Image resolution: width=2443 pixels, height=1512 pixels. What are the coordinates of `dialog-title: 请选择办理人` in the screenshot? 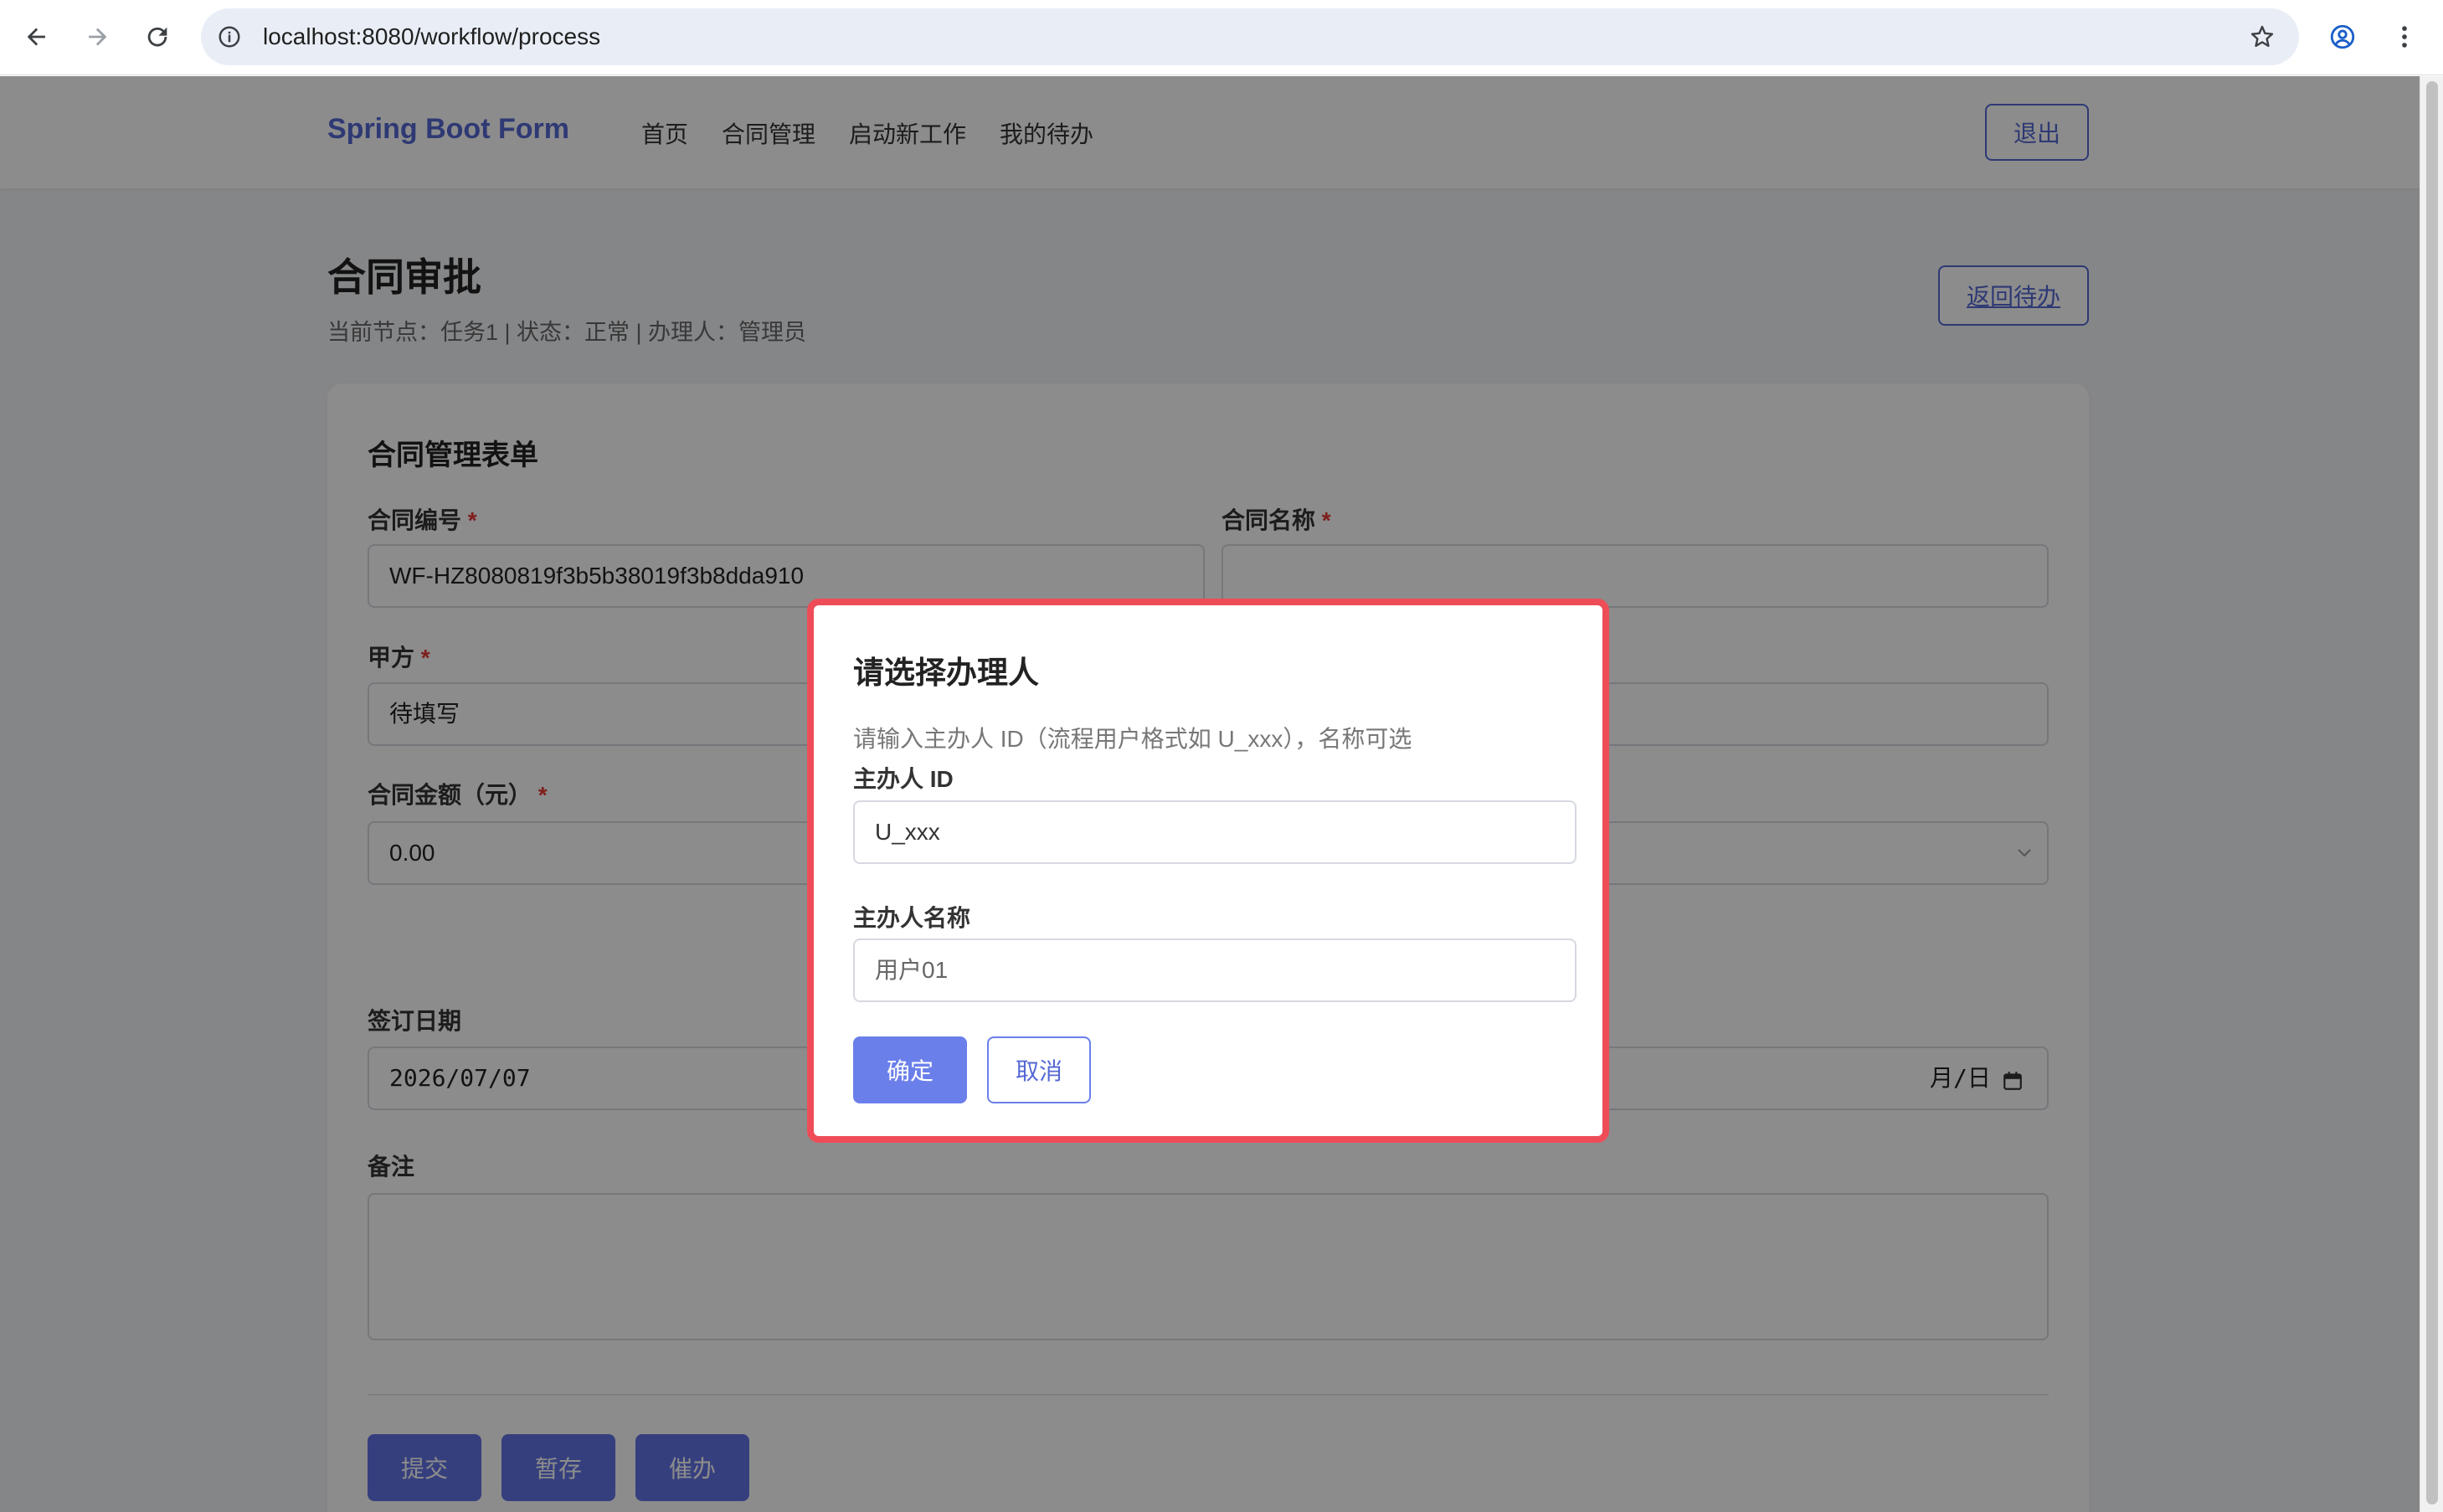 It's located at (946, 673).